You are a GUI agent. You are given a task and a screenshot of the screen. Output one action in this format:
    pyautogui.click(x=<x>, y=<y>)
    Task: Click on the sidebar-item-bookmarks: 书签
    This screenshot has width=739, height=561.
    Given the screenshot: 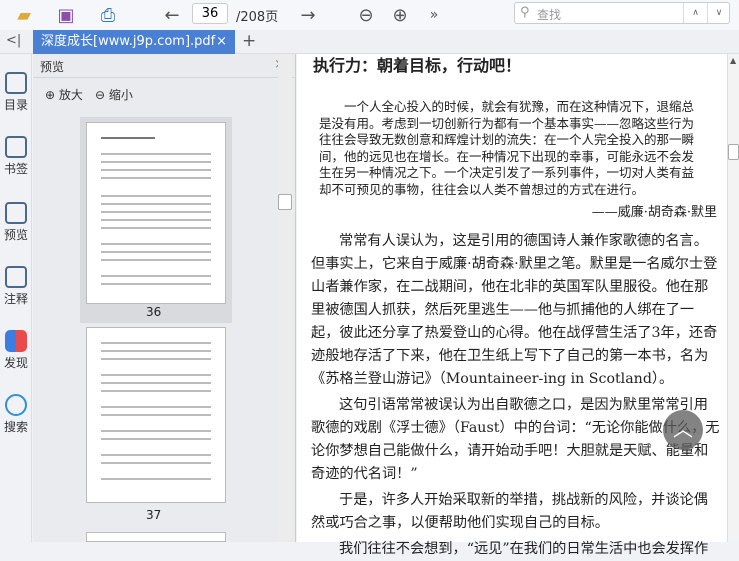 What is the action you would take?
    pyautogui.click(x=16, y=156)
    